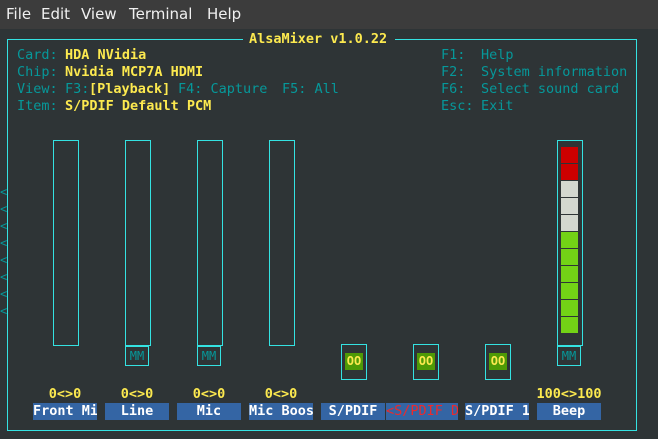 Image resolution: width=658 pixels, height=439 pixels. What do you see at coordinates (281, 411) in the screenshot?
I see `mic-boost-label: Mic Boos` at bounding box center [281, 411].